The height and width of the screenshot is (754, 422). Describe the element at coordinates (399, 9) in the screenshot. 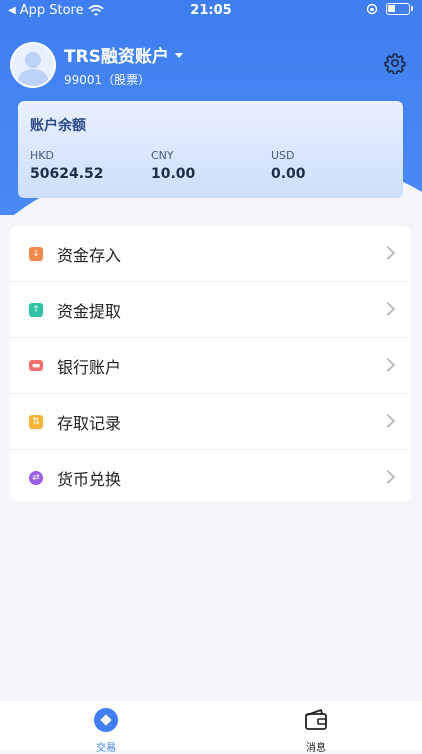

I see `battery-icon` at that location.